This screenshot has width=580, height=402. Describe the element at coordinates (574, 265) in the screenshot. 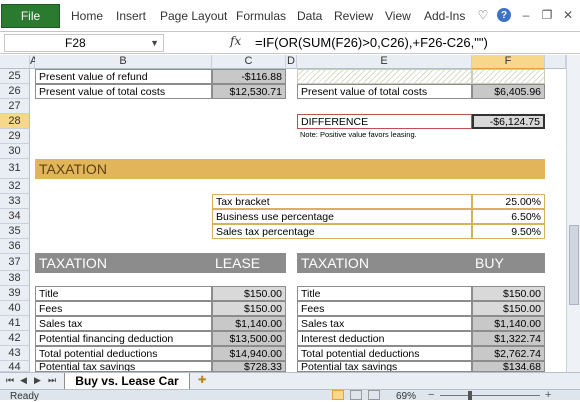

I see `scroll-thumb` at that location.